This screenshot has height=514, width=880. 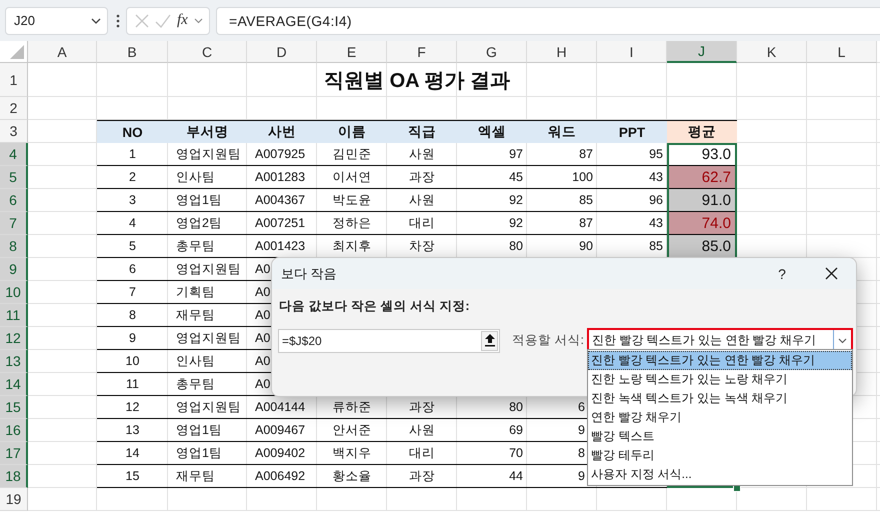 What do you see at coordinates (280, 430) in the screenshot?
I see `cell-value: A009467` at bounding box center [280, 430].